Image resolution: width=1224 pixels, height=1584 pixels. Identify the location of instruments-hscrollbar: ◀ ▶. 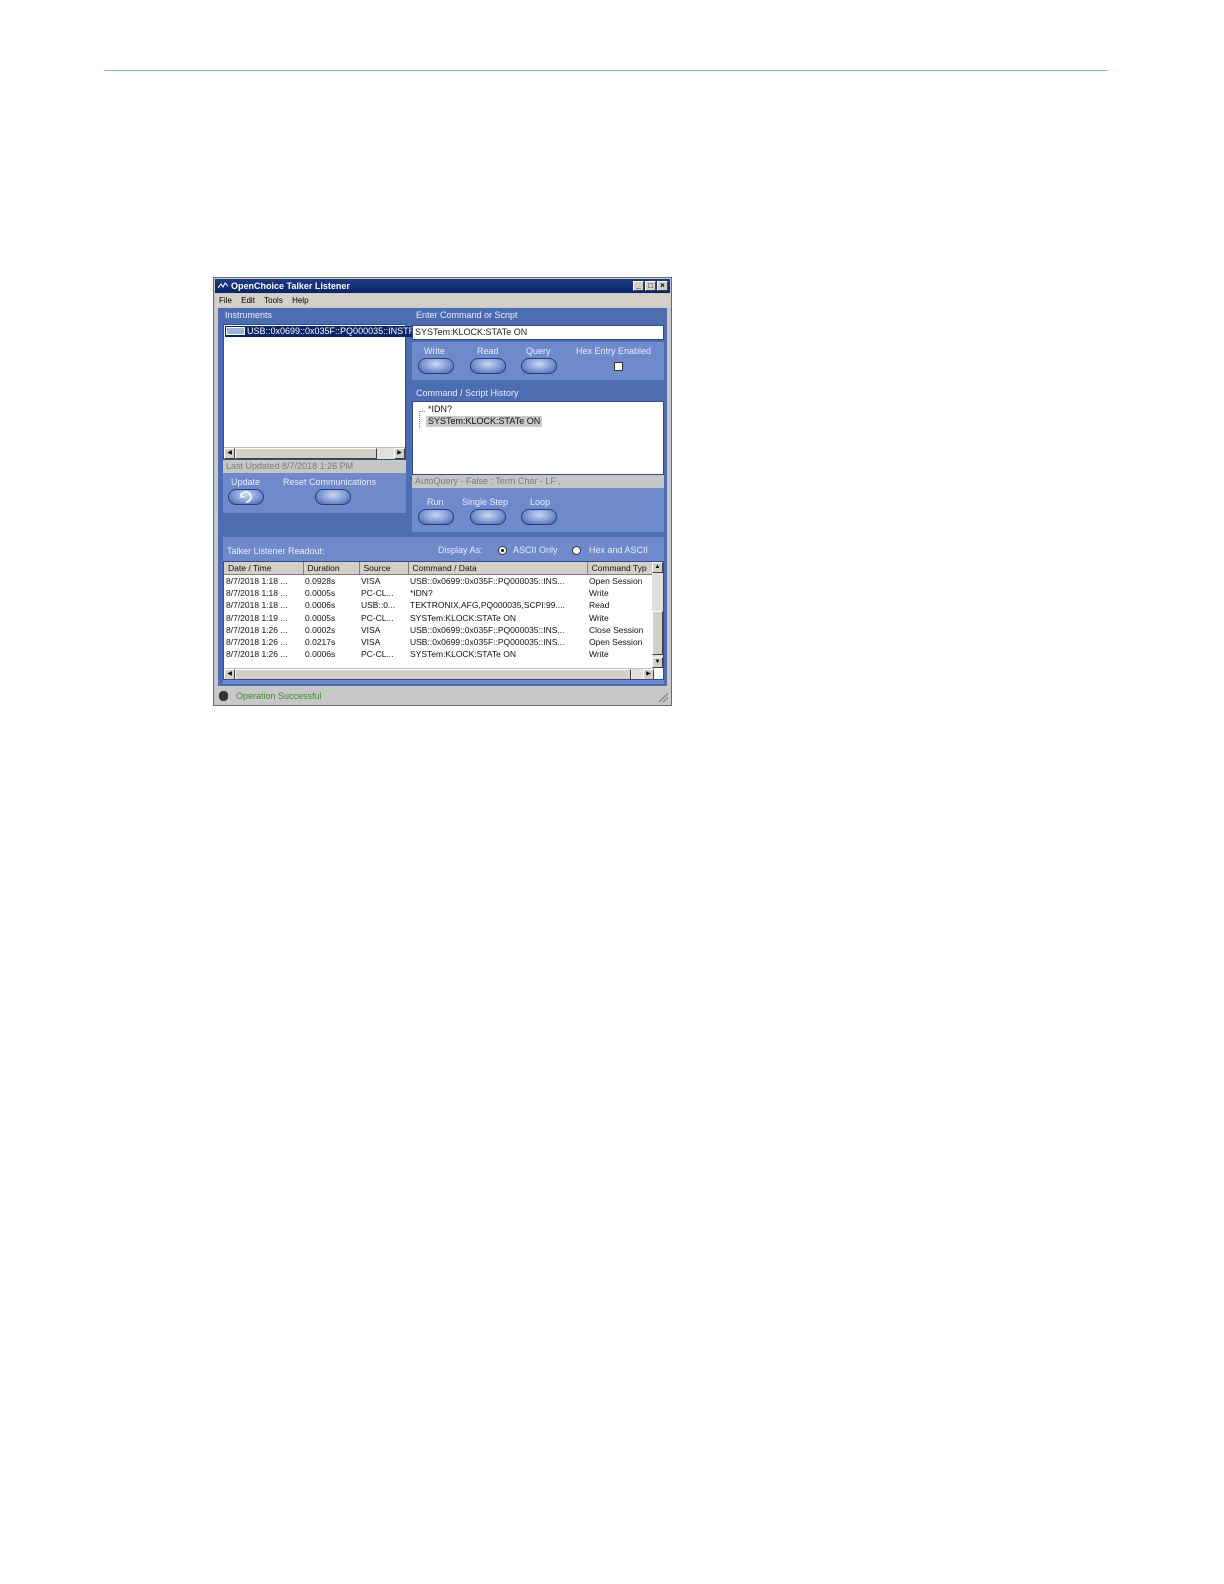
(314, 453).